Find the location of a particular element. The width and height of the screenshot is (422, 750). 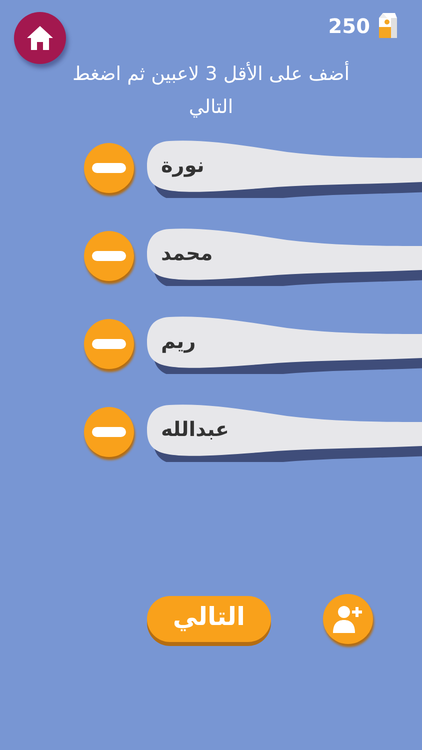

add-person-icon is located at coordinates (348, 619).